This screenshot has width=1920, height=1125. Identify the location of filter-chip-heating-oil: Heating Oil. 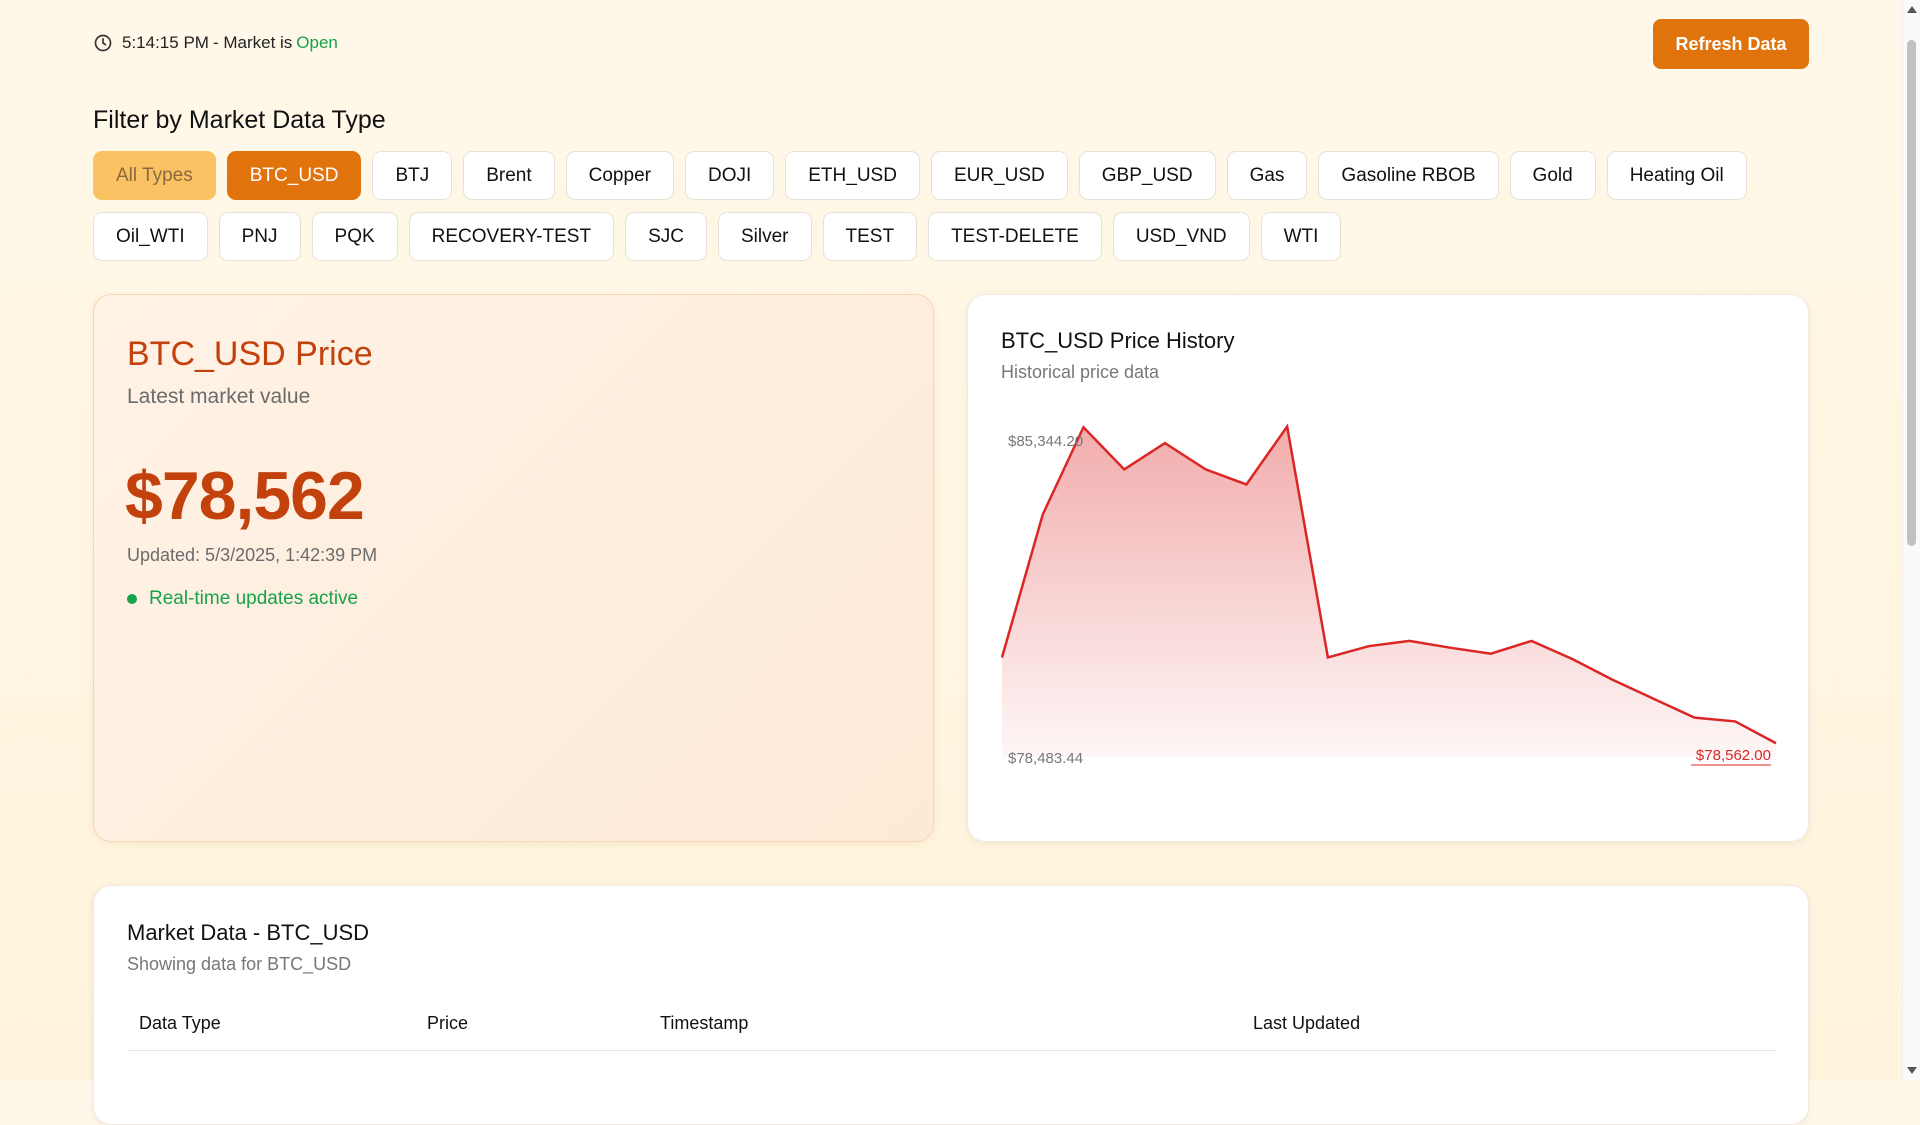
(1676, 175).